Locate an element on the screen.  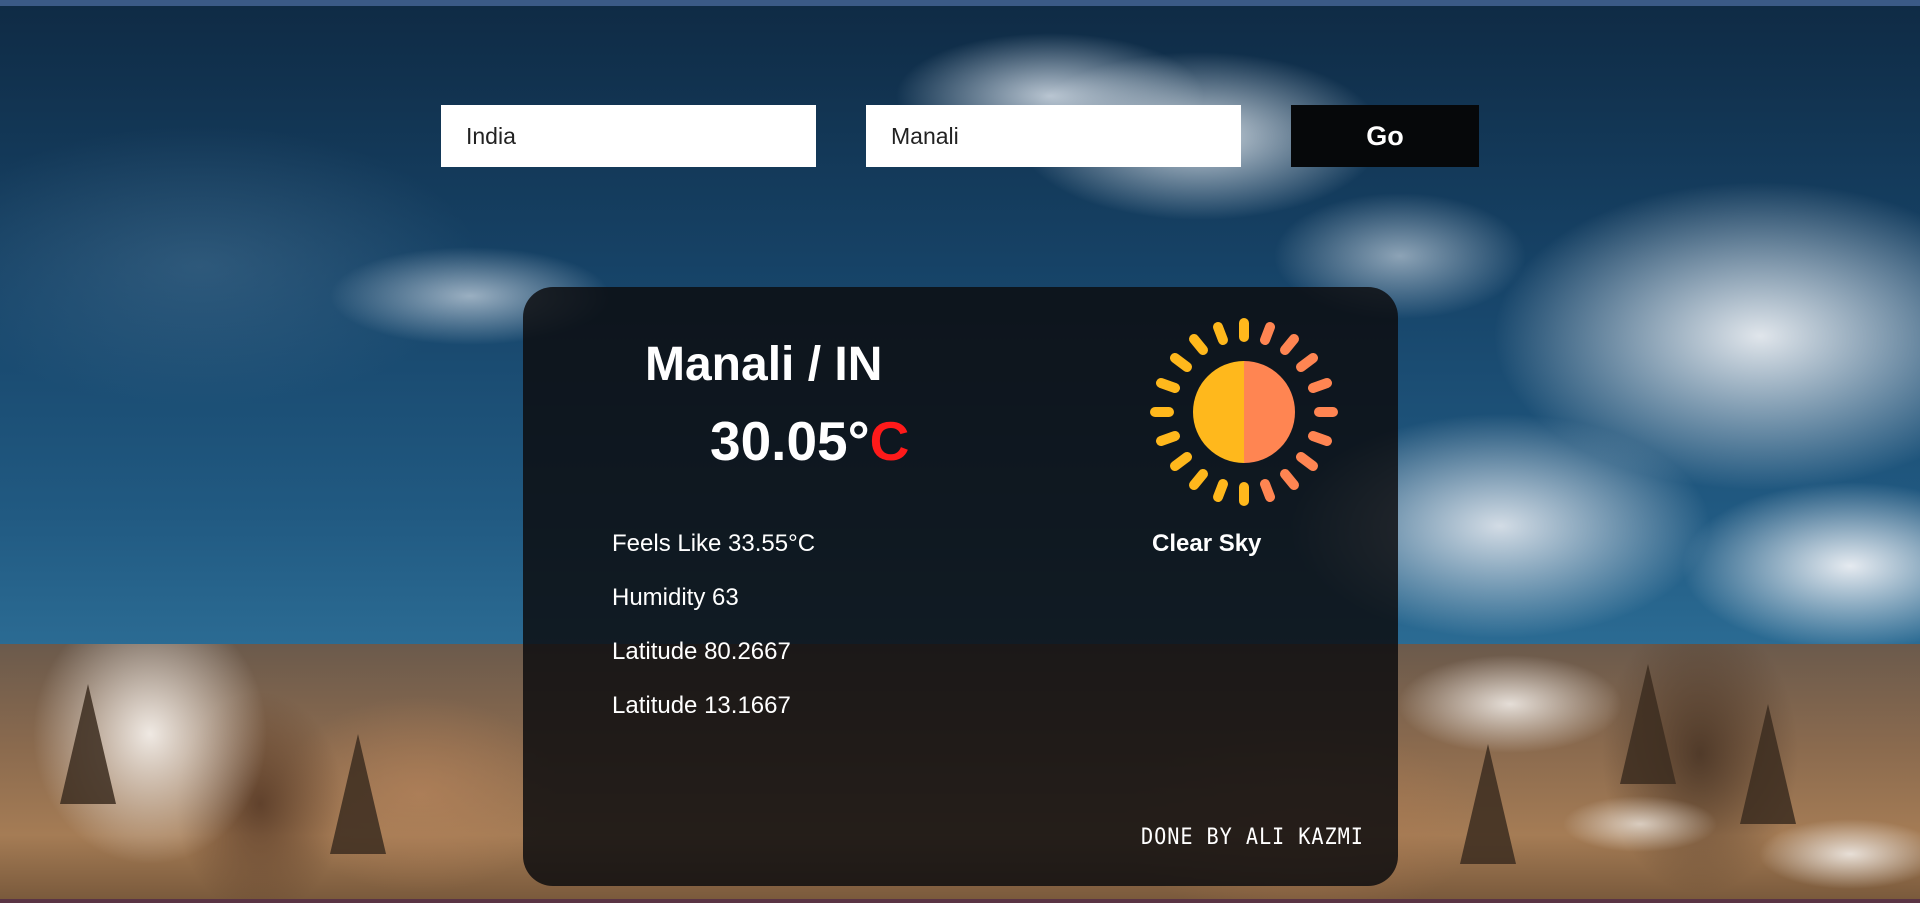
country-input is located at coordinates (628, 136).